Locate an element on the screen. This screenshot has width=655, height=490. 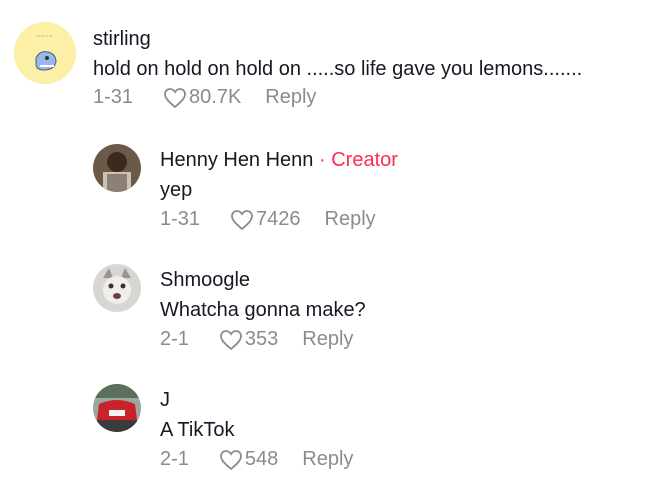
like-button: 353 is located at coordinates (248, 339).